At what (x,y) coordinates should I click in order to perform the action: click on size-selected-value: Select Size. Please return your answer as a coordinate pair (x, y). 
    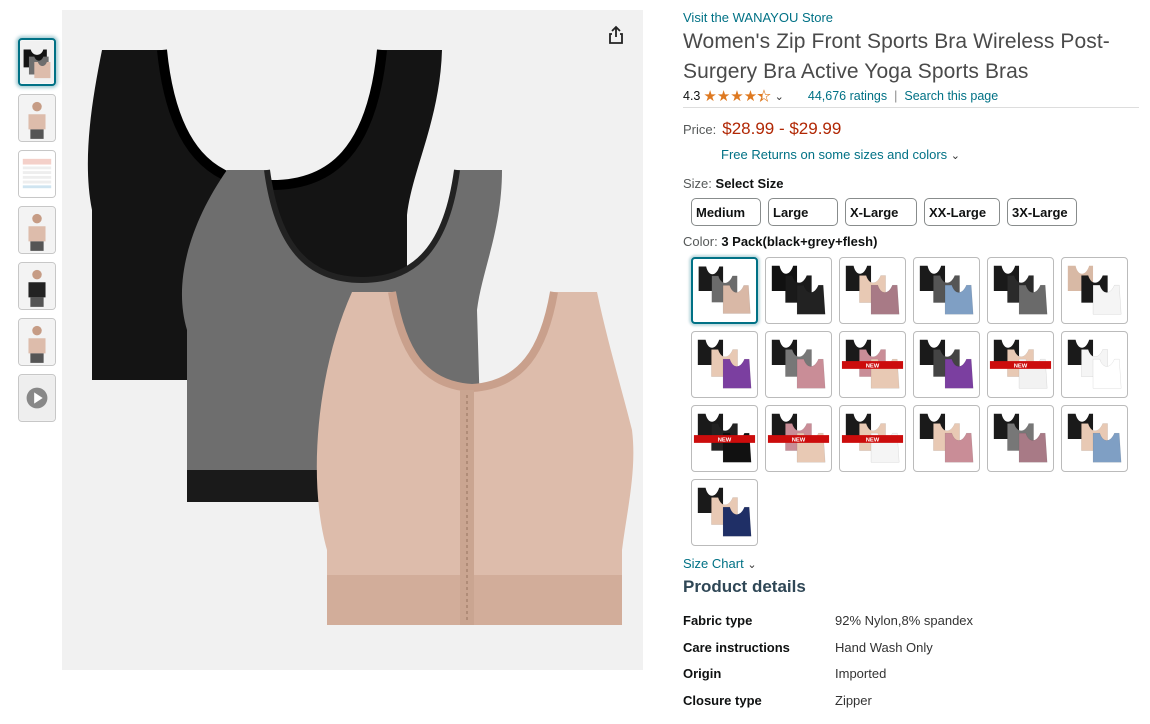
    Looking at the image, I should click on (749, 183).